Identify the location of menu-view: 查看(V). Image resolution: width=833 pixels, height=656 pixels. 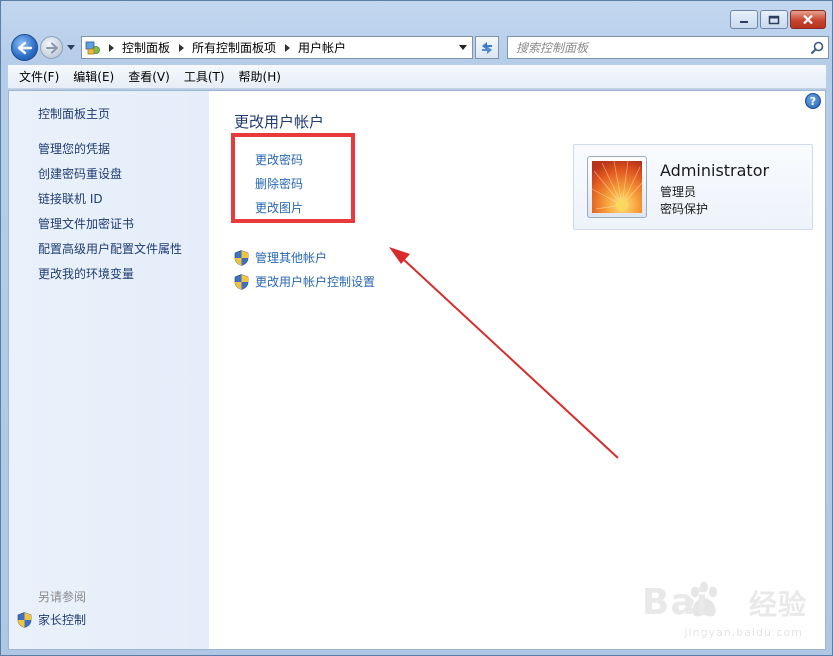
(149, 77).